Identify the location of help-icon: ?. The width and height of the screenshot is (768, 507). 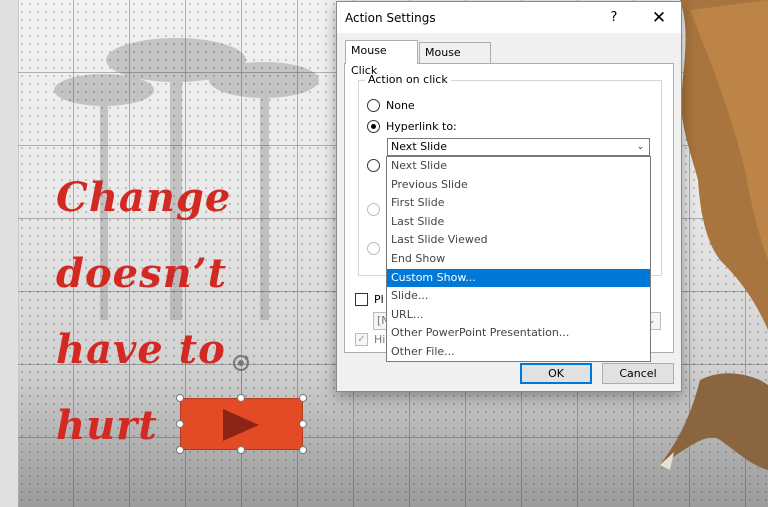
(614, 18).